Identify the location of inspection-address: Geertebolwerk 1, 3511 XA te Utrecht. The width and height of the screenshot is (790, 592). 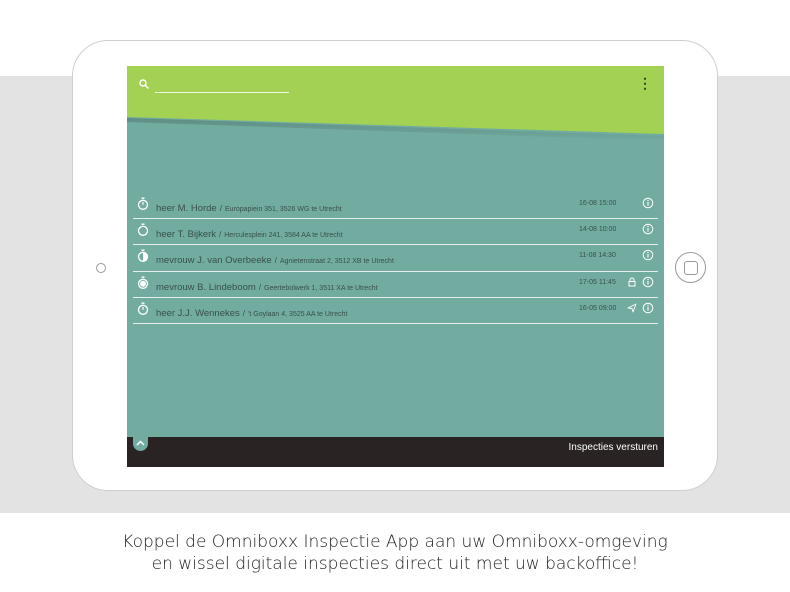
(321, 288).